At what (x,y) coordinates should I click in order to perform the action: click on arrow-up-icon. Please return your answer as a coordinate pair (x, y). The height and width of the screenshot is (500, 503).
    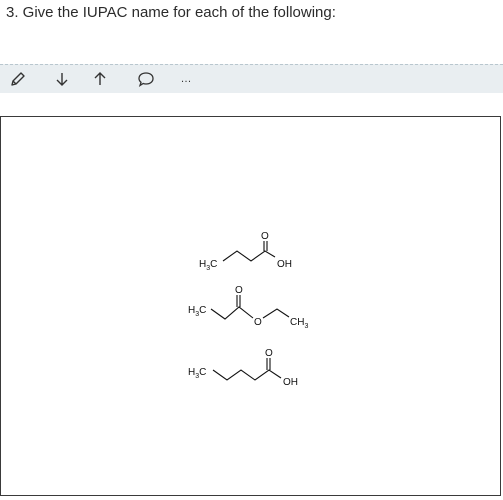
    Looking at the image, I should click on (100, 79).